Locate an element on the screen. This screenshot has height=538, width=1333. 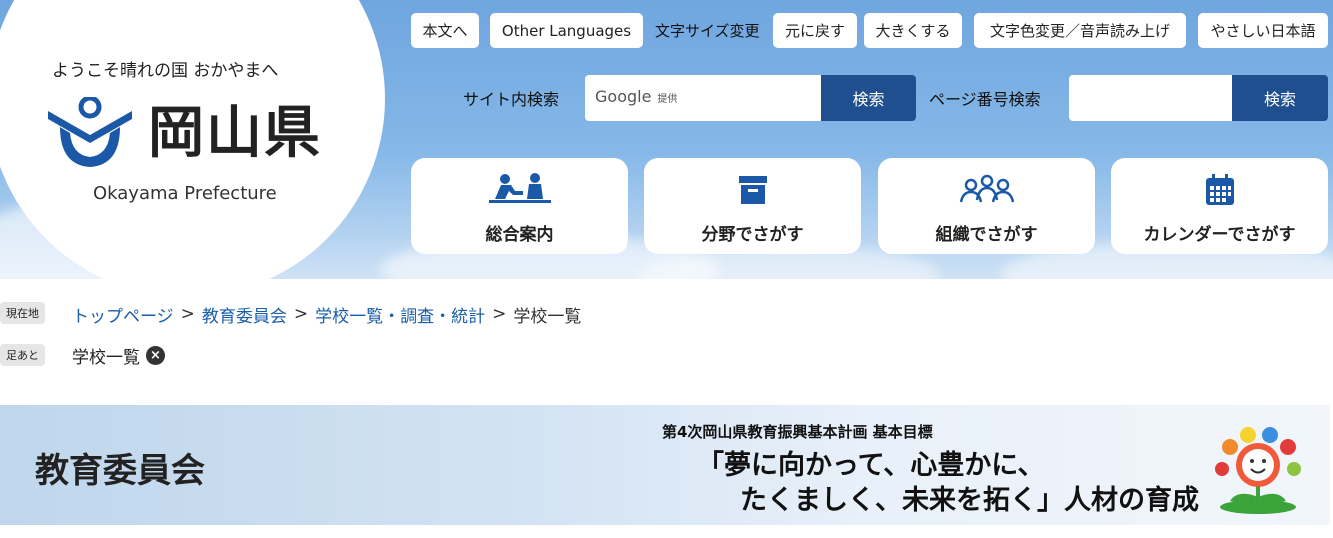
logo-english: Okayama Prefecture is located at coordinates (185, 193).